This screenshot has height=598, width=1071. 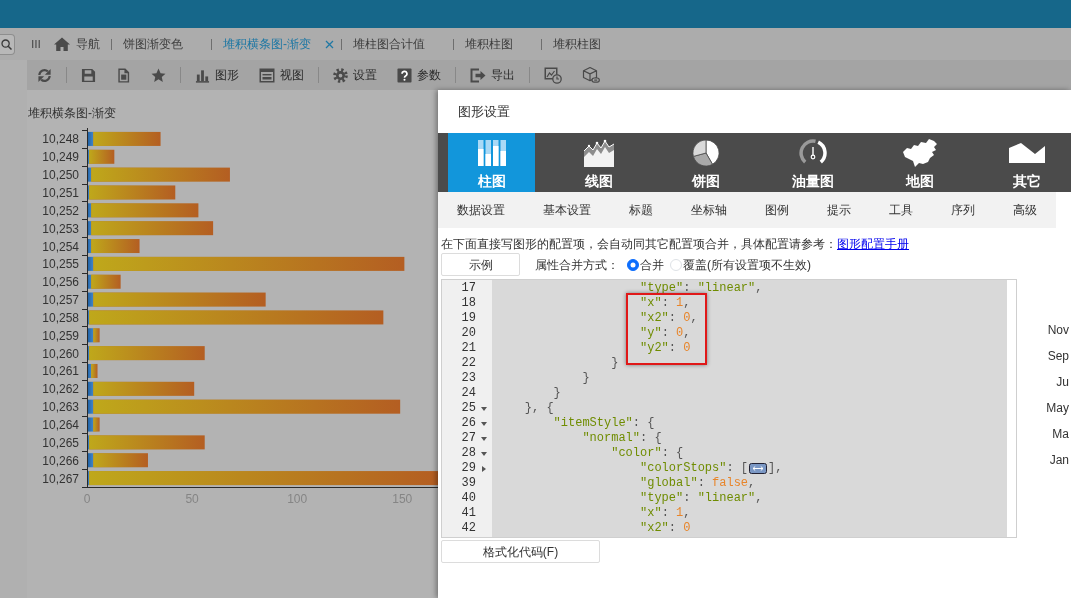 I want to click on axis-label: 10,250, so click(x=60, y=175).